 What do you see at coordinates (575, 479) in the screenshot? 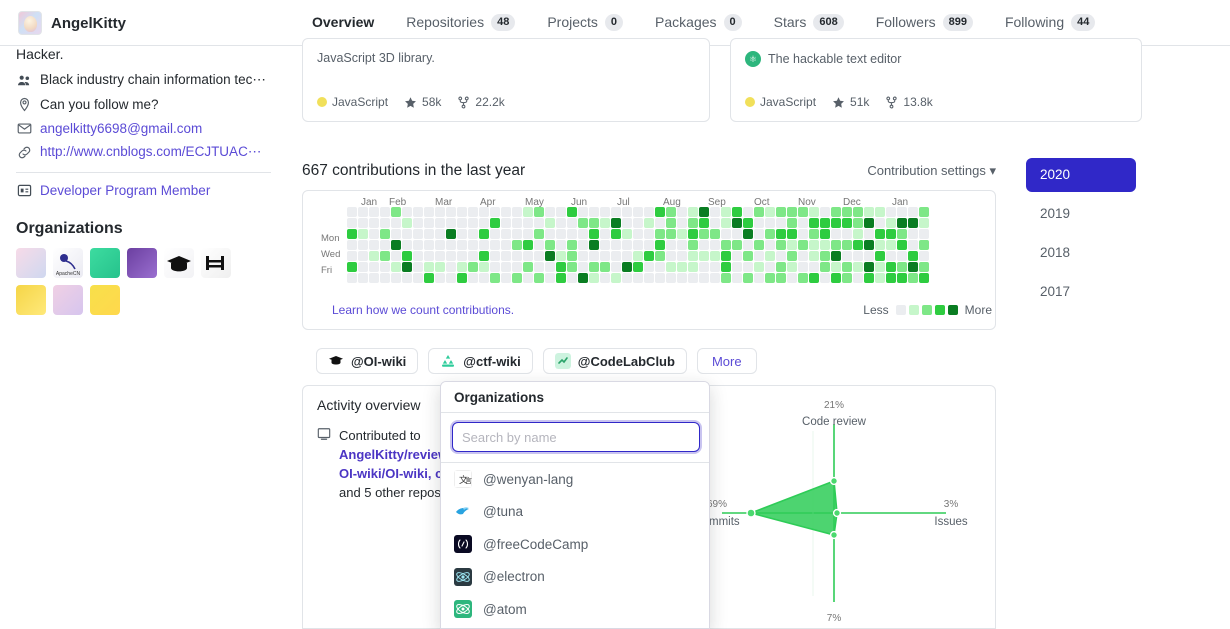
I see `org-dropdown-item-wenyan-lang: 文言 @wenyan-lang` at bounding box center [575, 479].